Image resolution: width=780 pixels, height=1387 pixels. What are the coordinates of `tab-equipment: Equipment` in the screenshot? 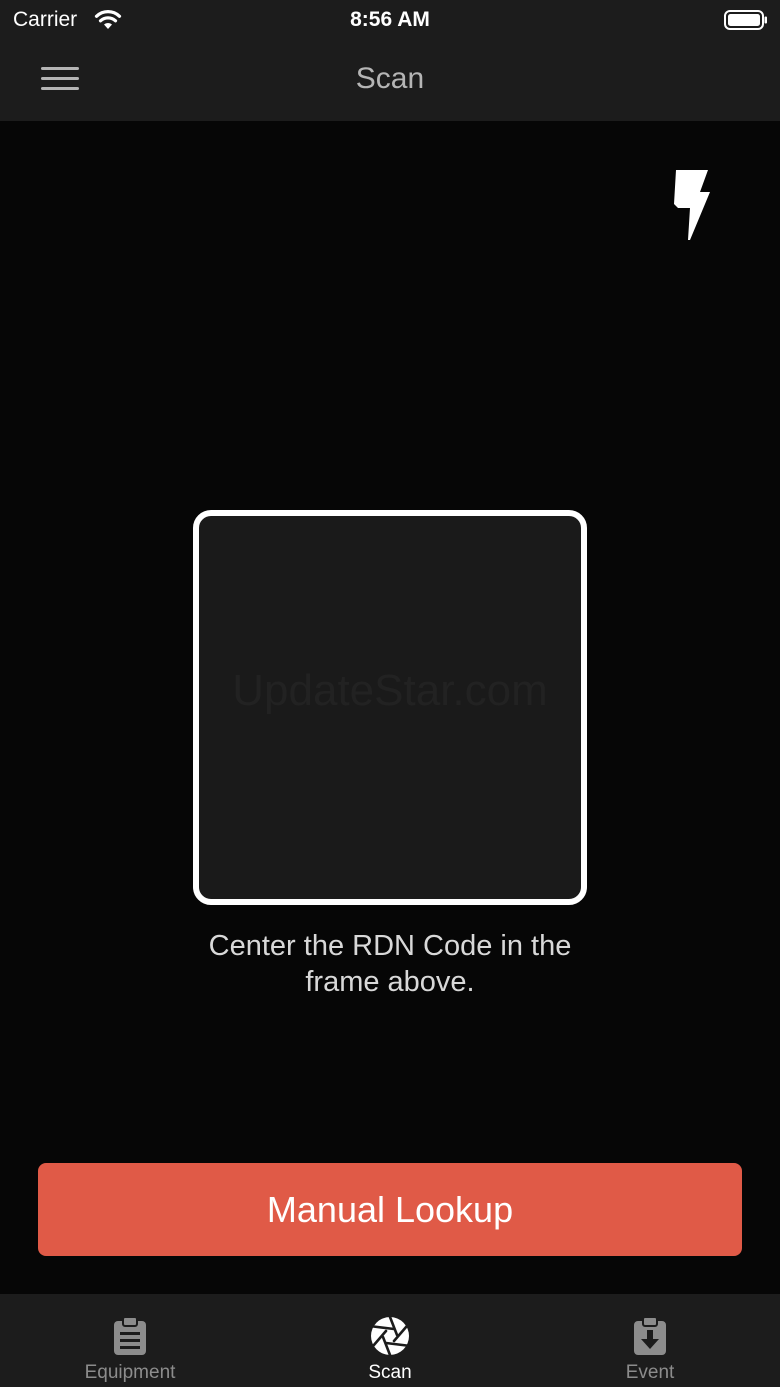 It's located at (130, 1340).